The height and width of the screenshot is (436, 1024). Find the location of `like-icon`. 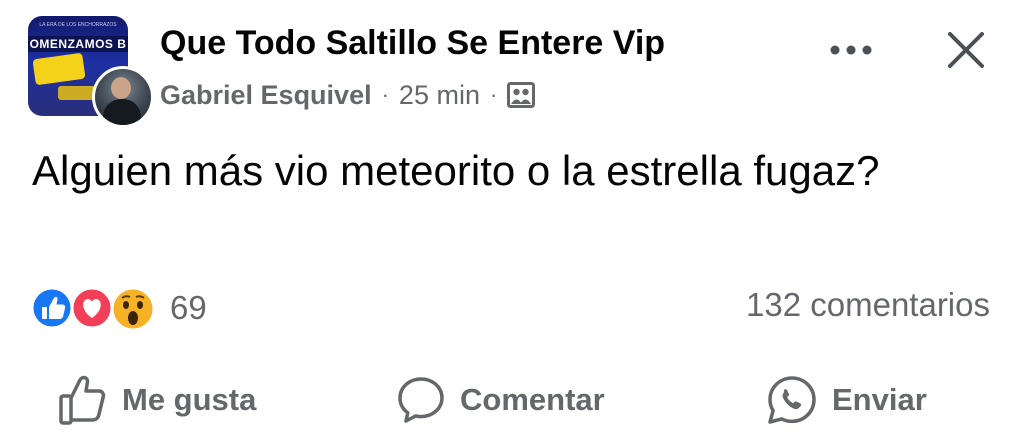

like-icon is located at coordinates (52, 310).